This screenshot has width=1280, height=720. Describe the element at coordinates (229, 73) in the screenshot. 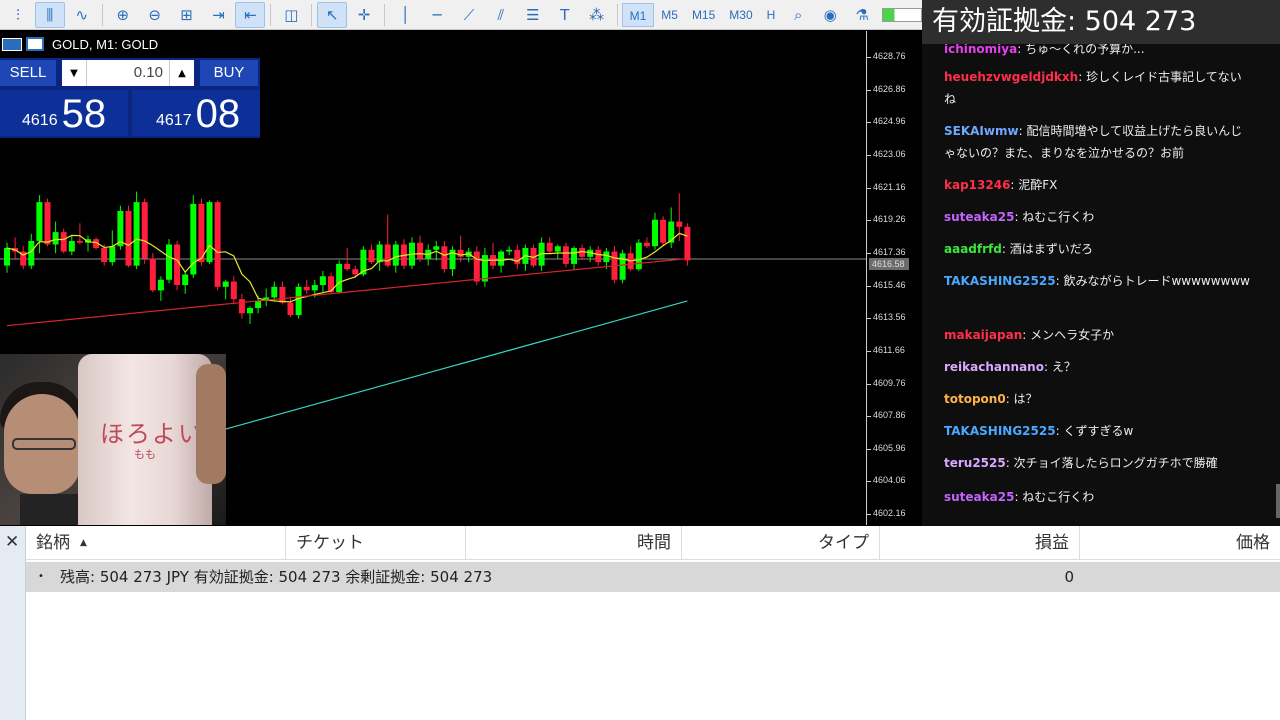

I see `buy-button: BUY` at that location.